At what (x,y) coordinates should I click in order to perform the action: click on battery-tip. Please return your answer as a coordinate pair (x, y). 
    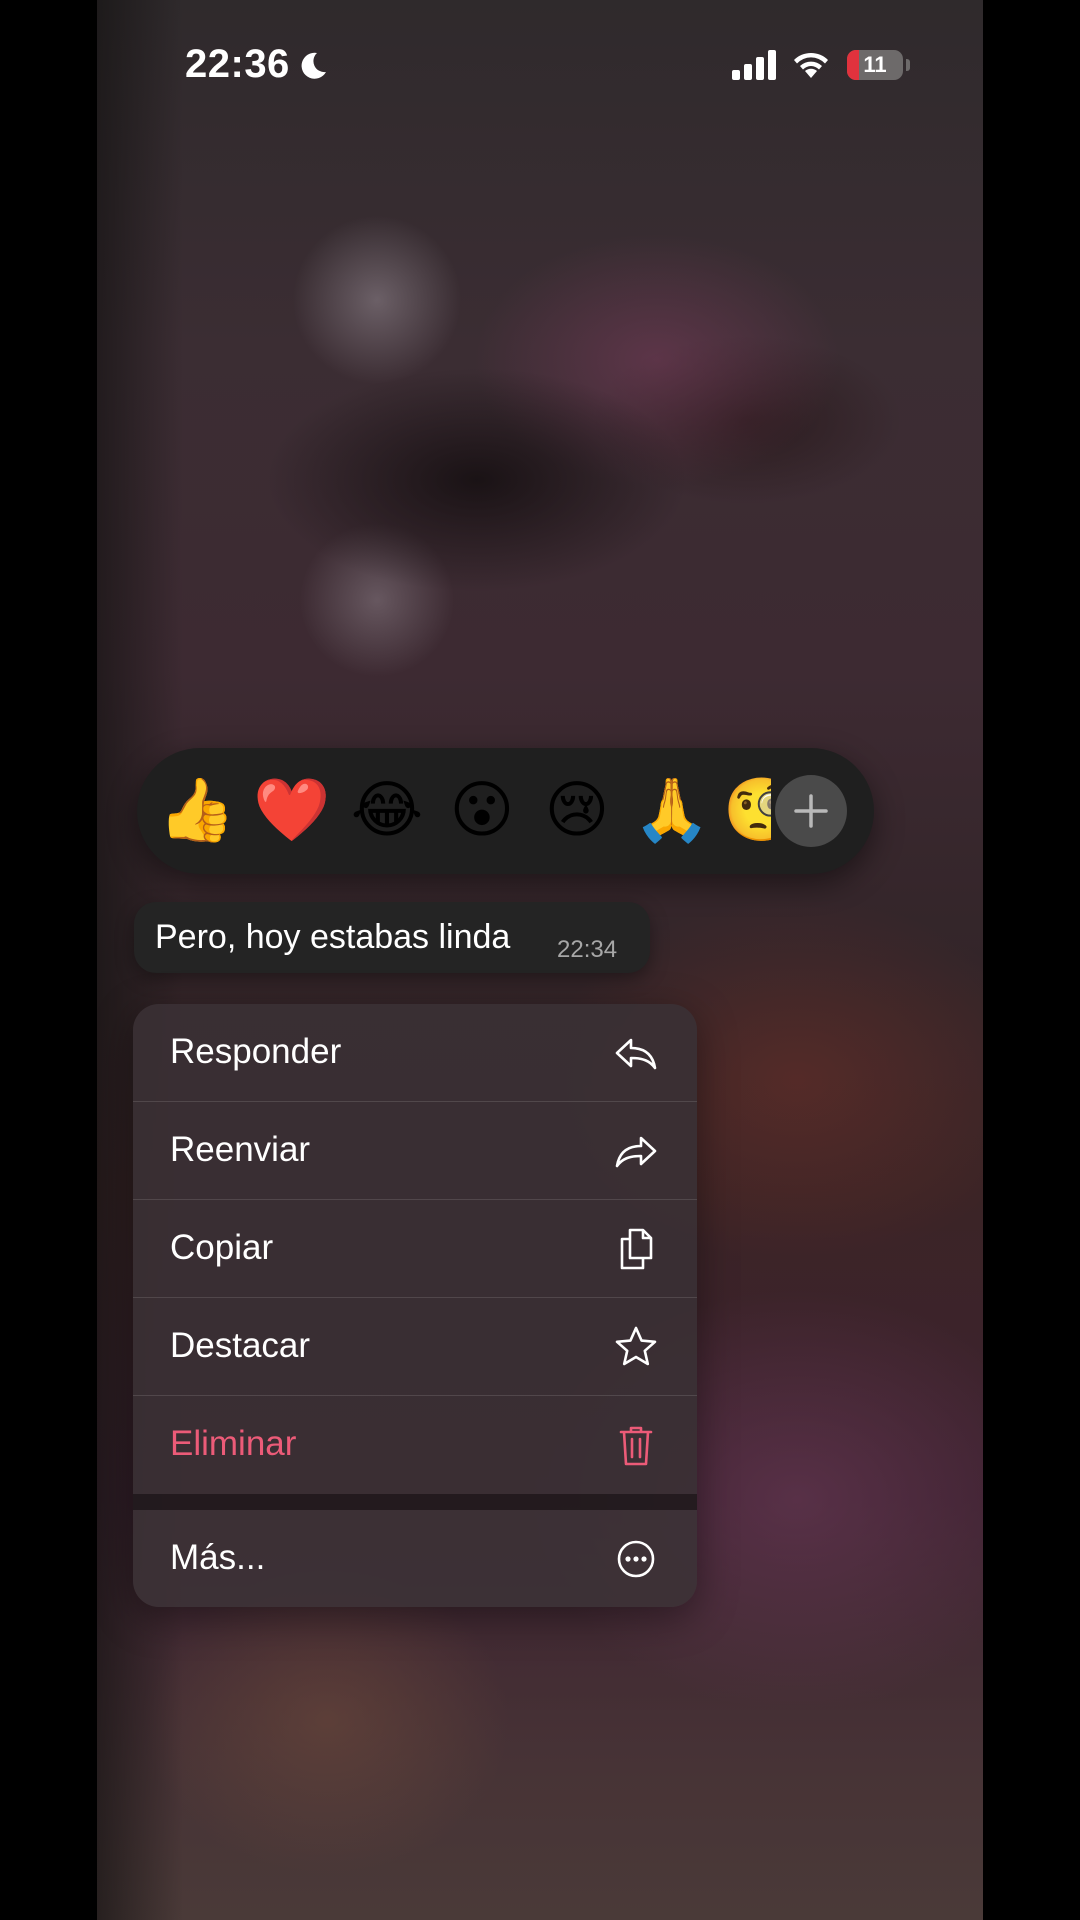
    Looking at the image, I should click on (908, 65).